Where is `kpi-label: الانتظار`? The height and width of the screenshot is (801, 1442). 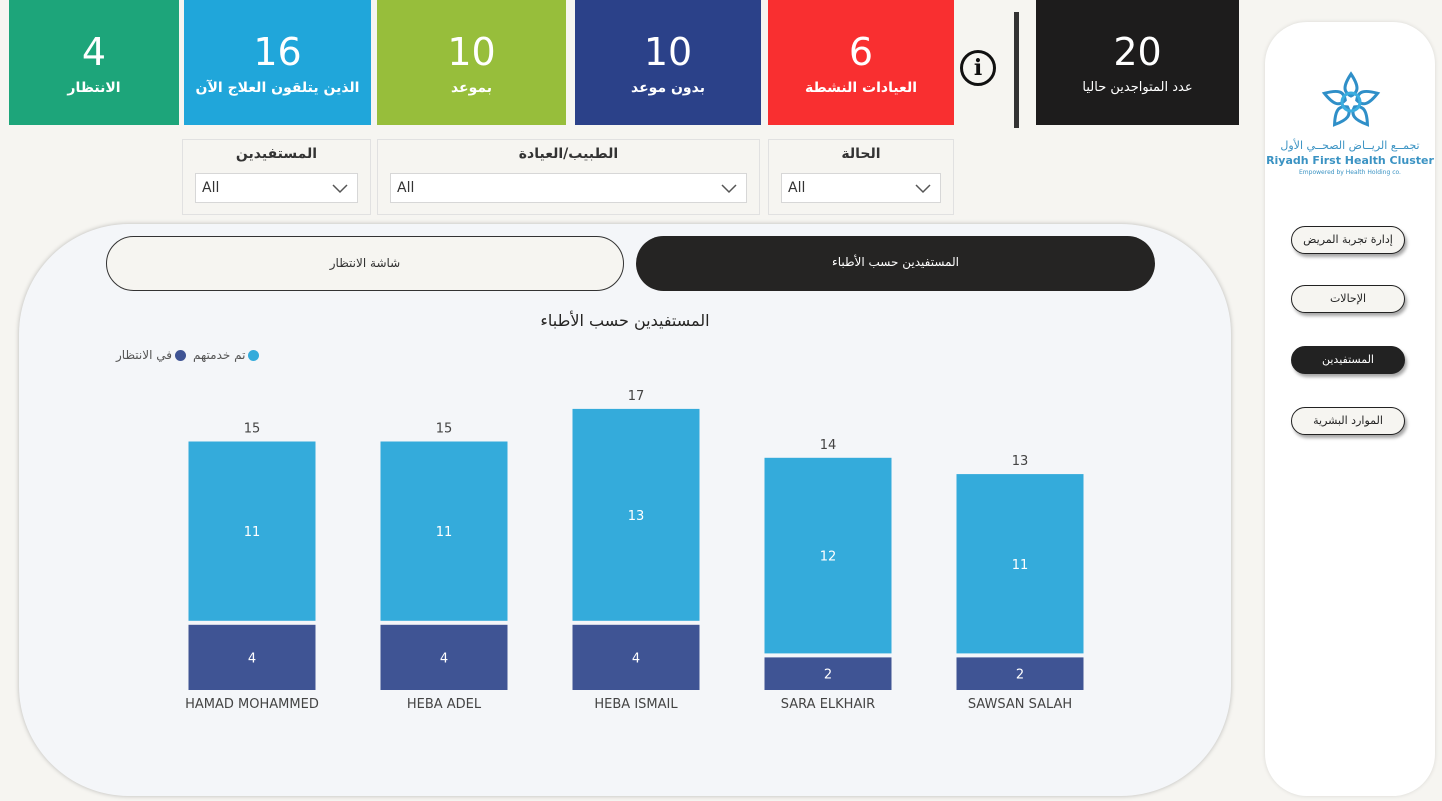 kpi-label: الانتظار is located at coordinates (94, 88).